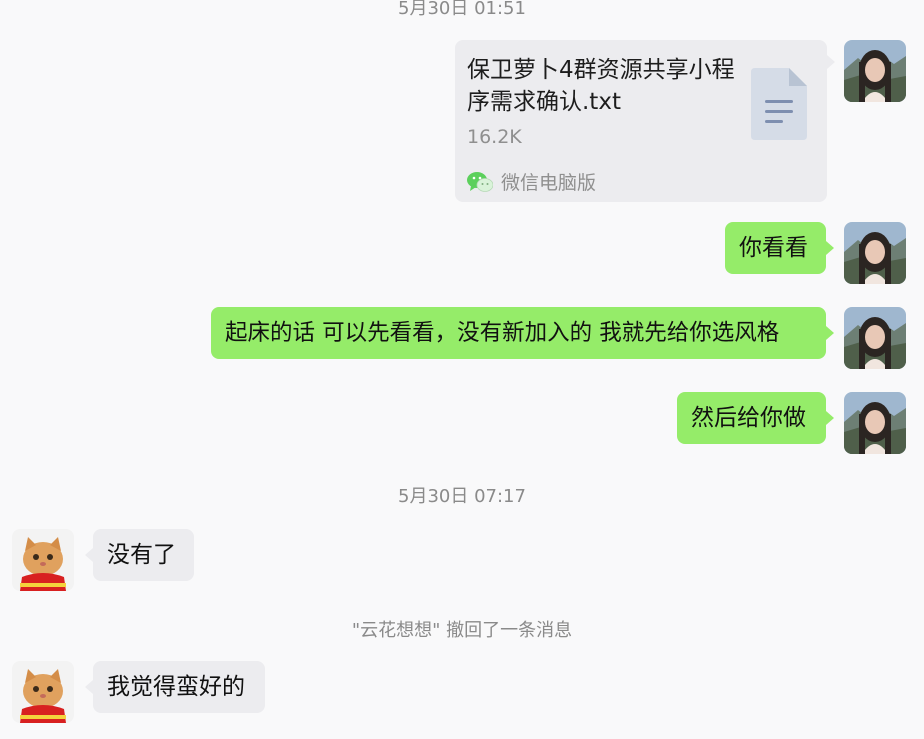 Image resolution: width=924 pixels, height=739 pixels. I want to click on file-message-card: 保卫萝卜4群资源共享小程序需求确认.txt 16.2K 微信电脑版, so click(641, 121).